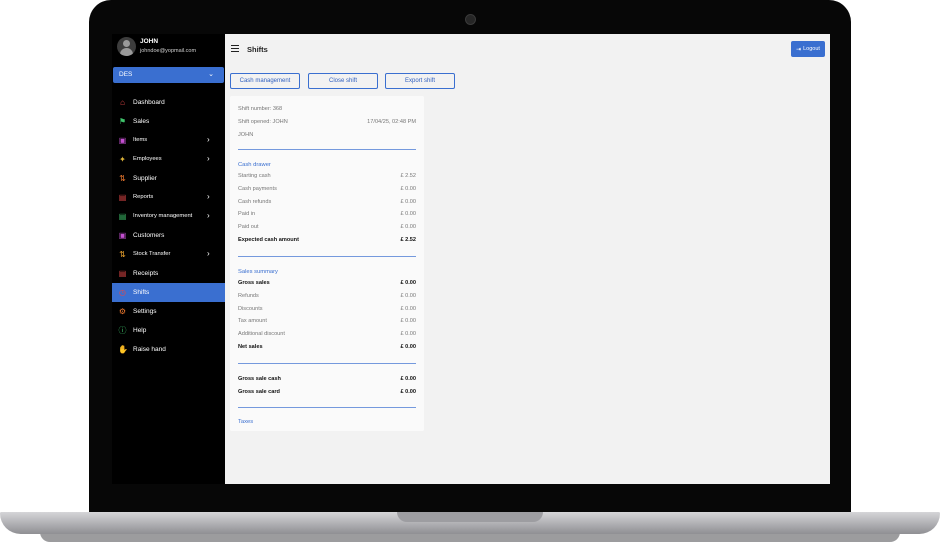  I want to click on person-icon: ✦, so click(122, 159).